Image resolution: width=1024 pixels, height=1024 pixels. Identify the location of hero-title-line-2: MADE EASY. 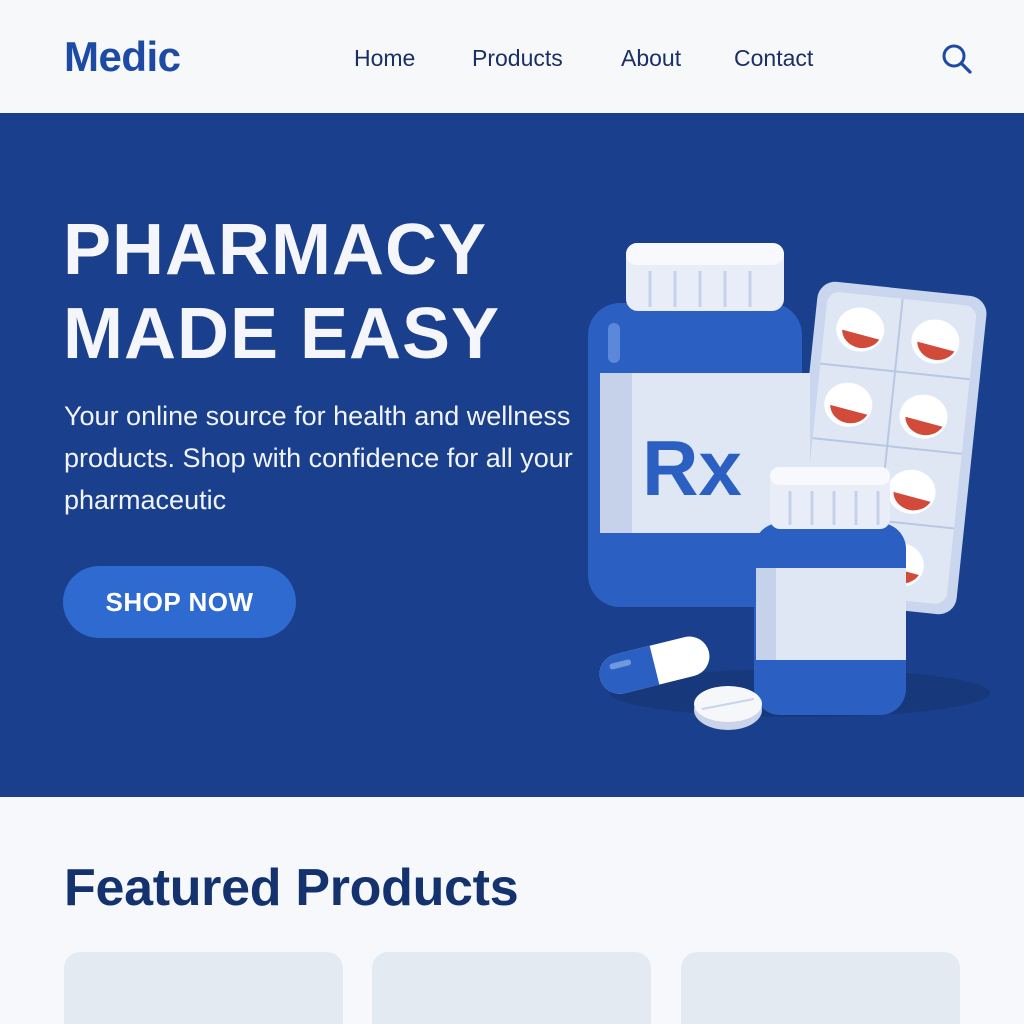
(282, 334).